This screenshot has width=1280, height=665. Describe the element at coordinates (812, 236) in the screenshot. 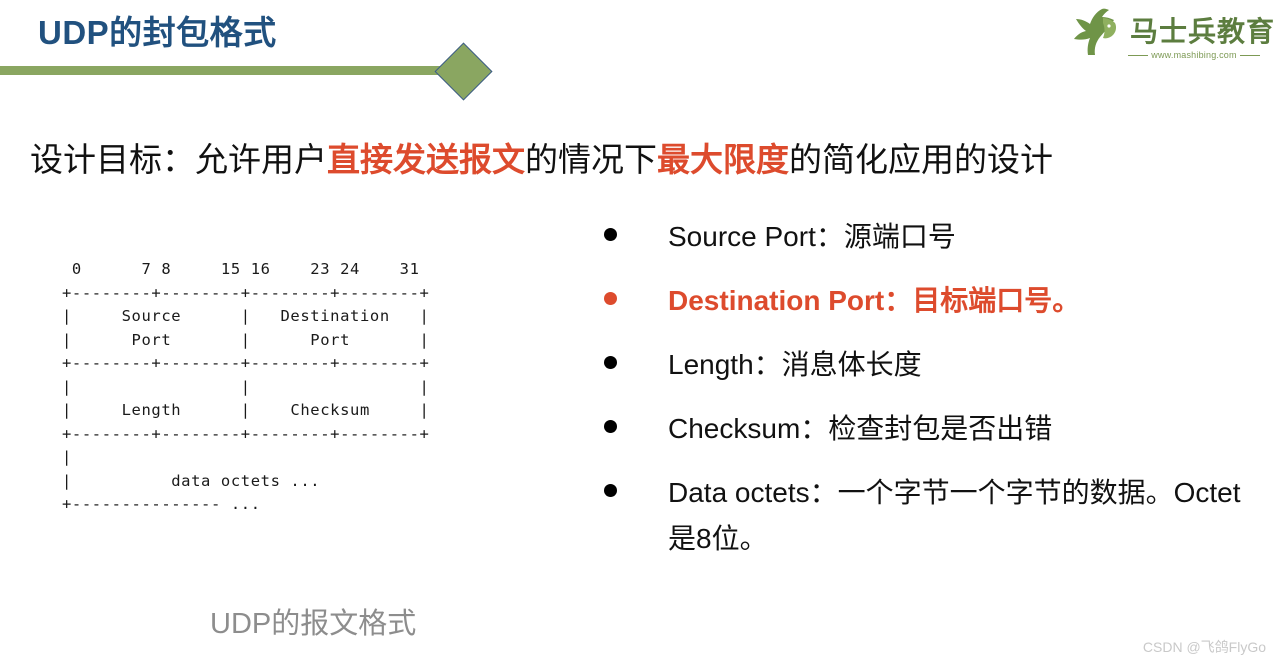

I see `bullet-source-port: Source Port：源端口号` at that location.